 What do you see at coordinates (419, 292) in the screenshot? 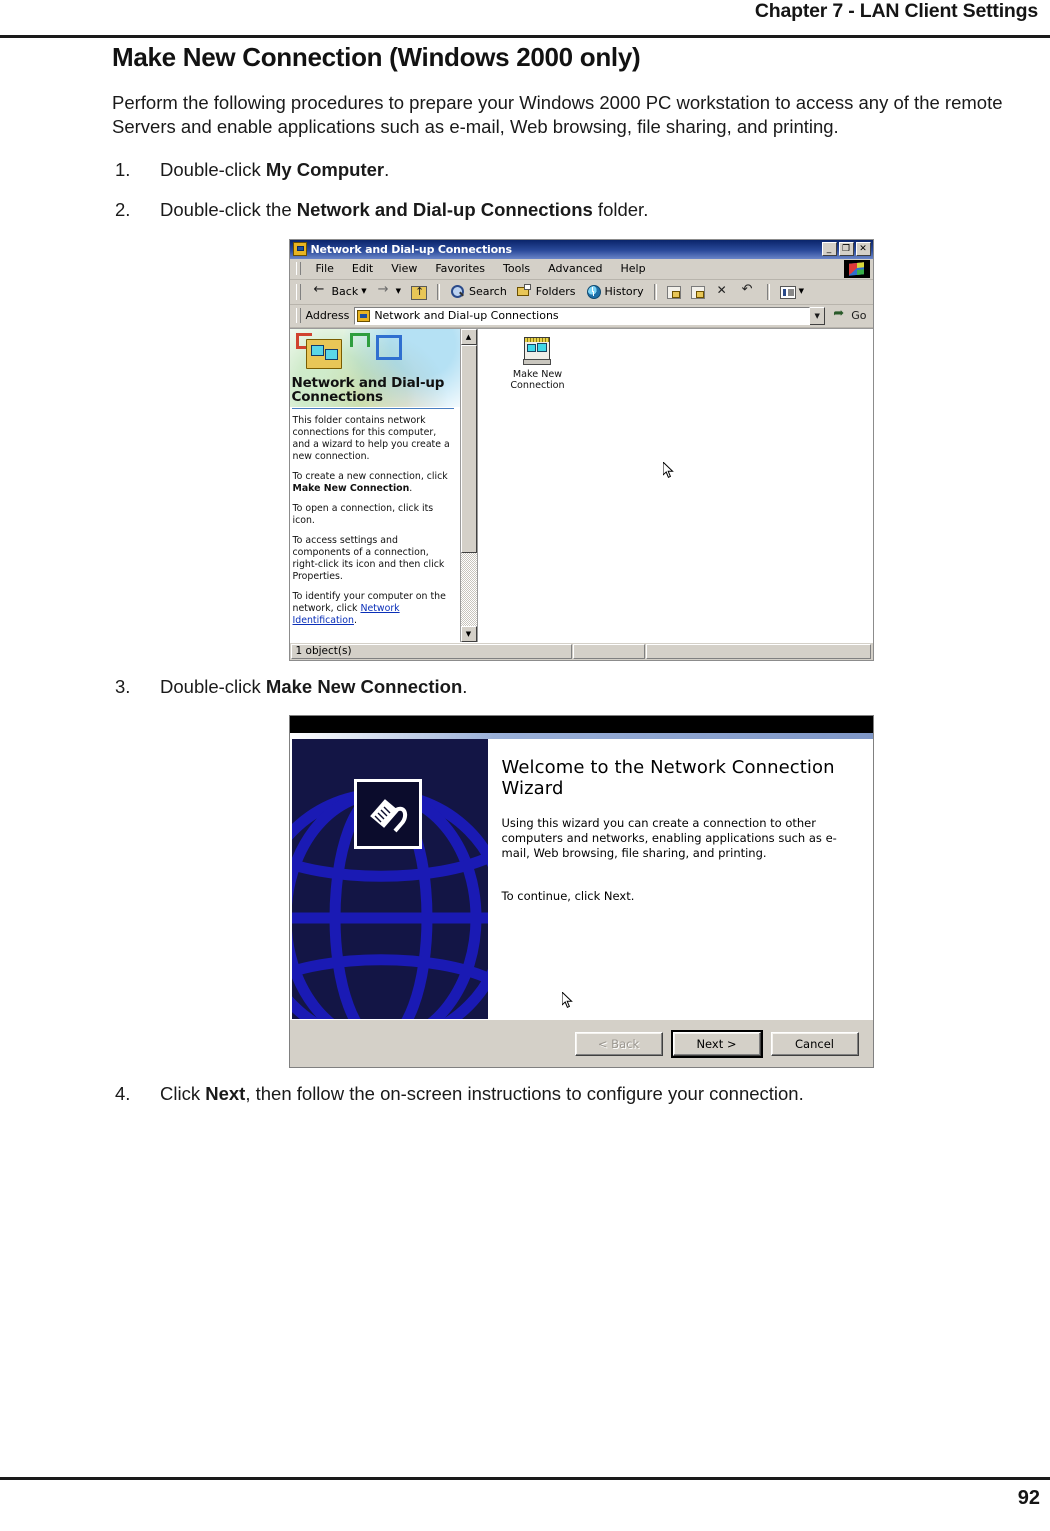
I see `up-button` at bounding box center [419, 292].